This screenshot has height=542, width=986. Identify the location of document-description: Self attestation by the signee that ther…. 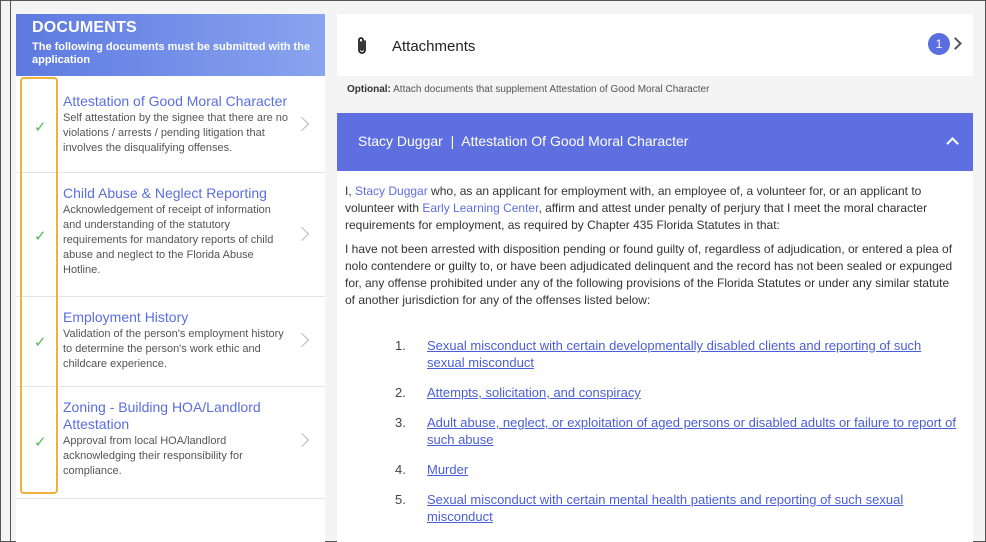
(176, 133).